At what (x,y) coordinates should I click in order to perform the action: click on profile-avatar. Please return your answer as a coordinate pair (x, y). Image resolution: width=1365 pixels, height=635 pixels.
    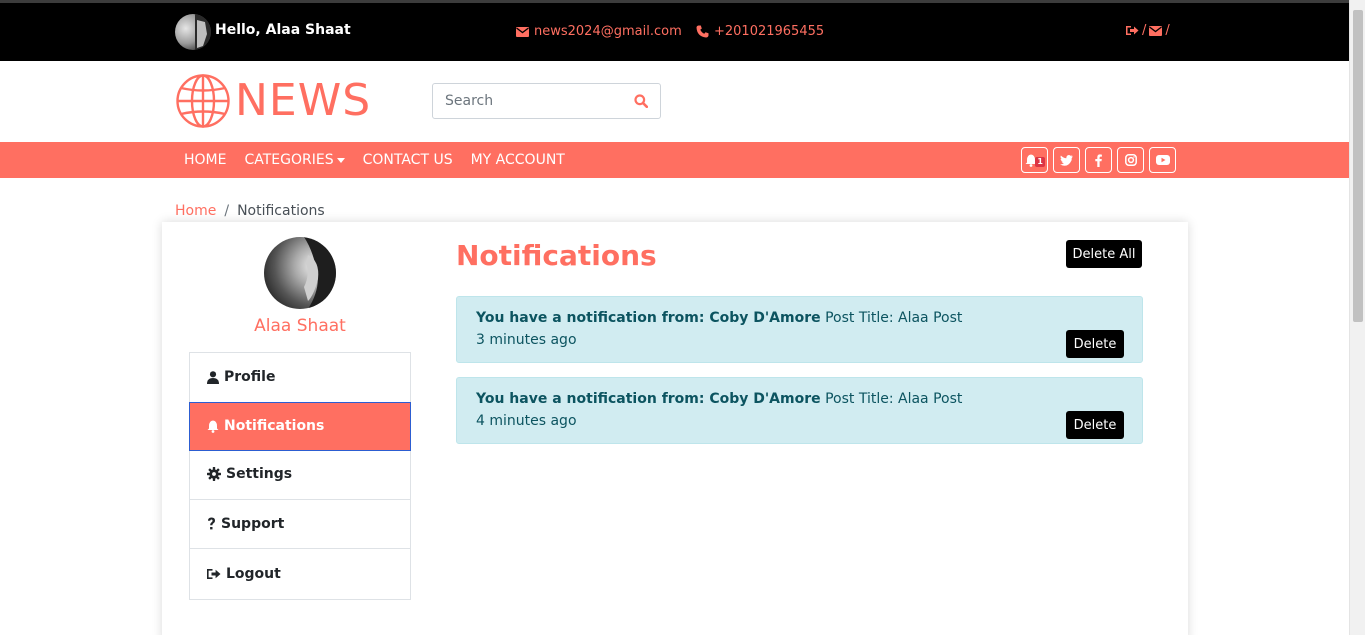
    Looking at the image, I should click on (300, 273).